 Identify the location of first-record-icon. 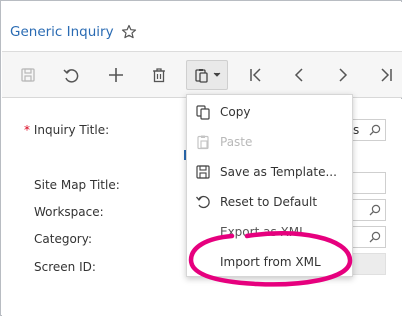
(256, 75).